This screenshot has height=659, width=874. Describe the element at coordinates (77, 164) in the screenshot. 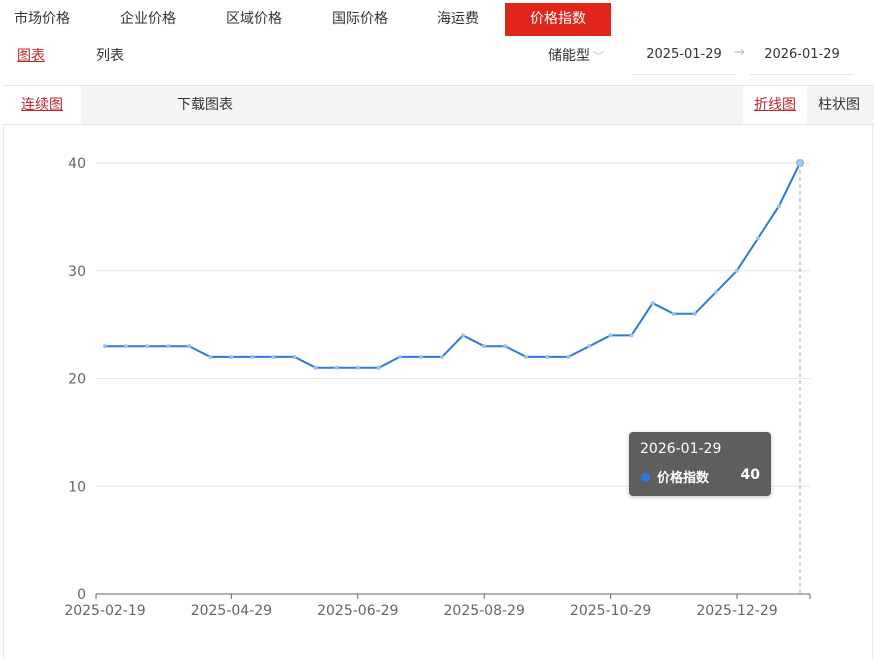

I see `y-tick-label: 40` at that location.